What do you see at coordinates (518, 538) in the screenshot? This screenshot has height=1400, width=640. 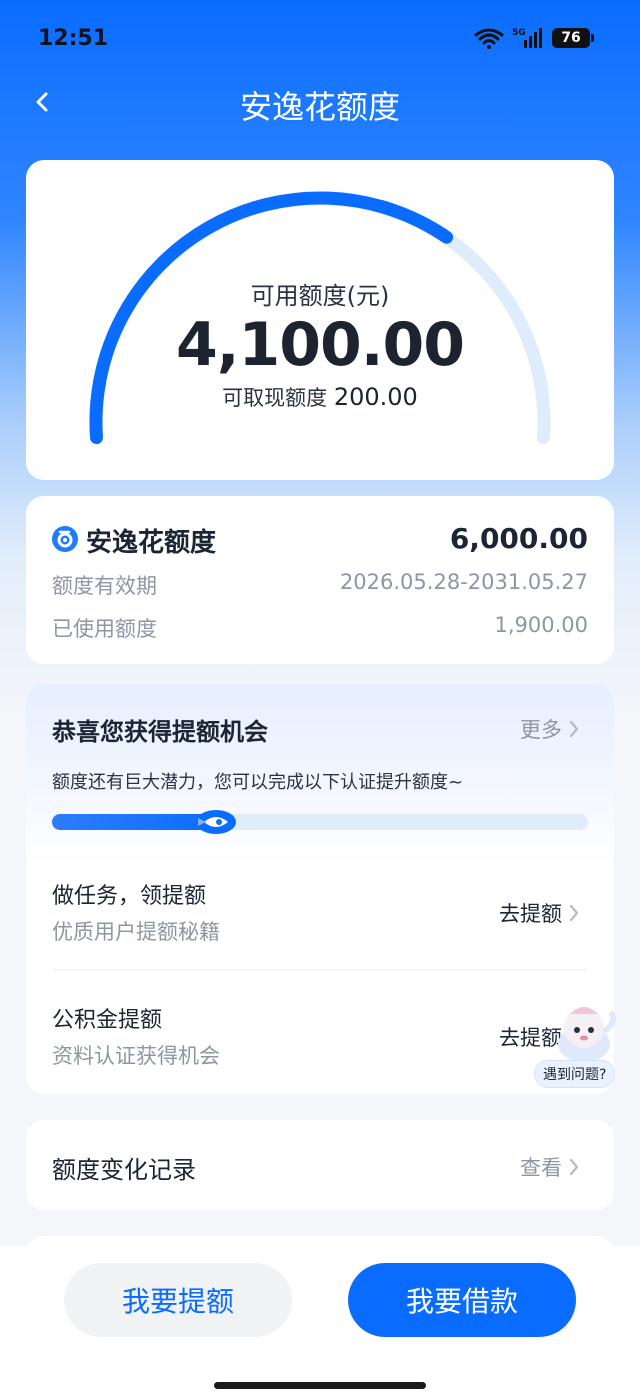 I see `credit-total-amount: 6,000.00` at bounding box center [518, 538].